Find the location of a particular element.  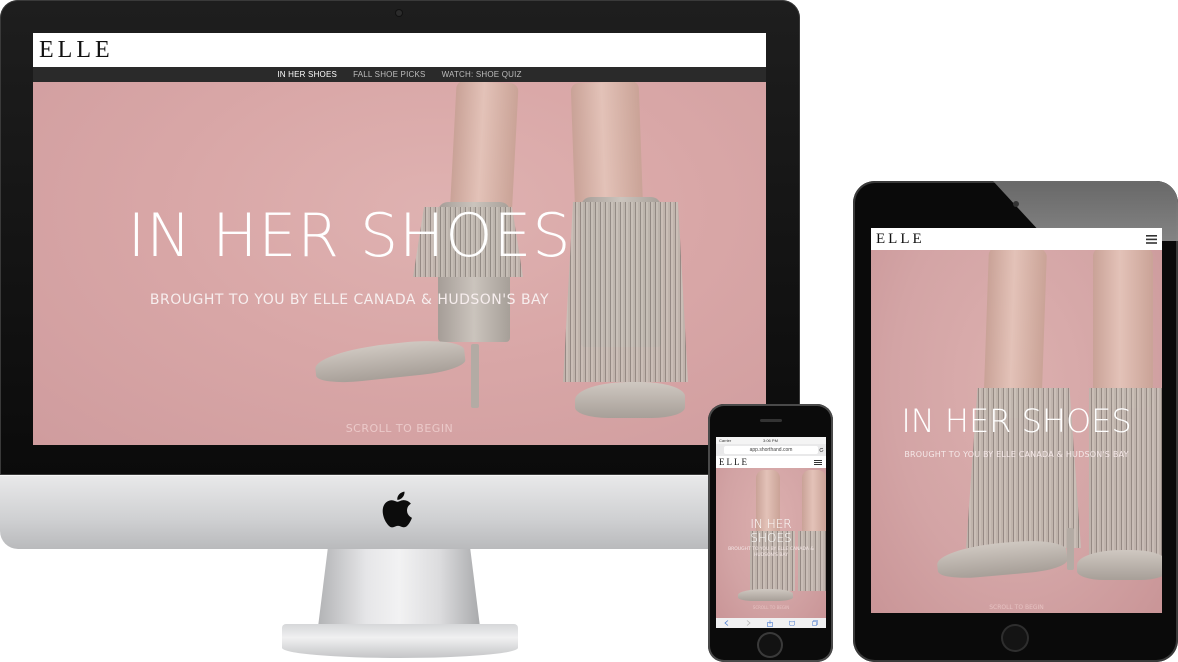

iphone-speaker is located at coordinates (771, 420).